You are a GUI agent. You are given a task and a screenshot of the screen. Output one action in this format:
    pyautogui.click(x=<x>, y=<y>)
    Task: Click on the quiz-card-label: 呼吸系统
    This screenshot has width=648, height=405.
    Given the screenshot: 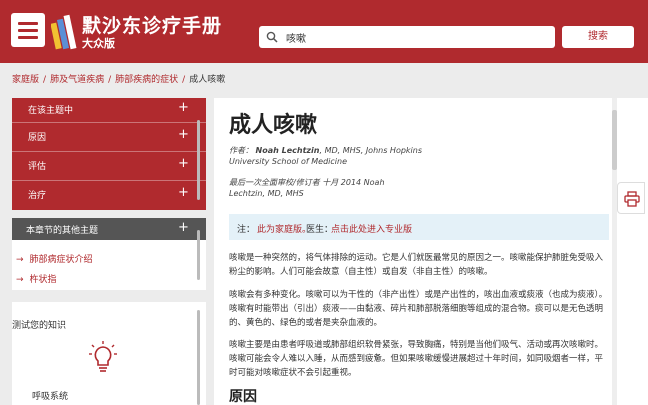 What is the action you would take?
    pyautogui.click(x=50, y=395)
    